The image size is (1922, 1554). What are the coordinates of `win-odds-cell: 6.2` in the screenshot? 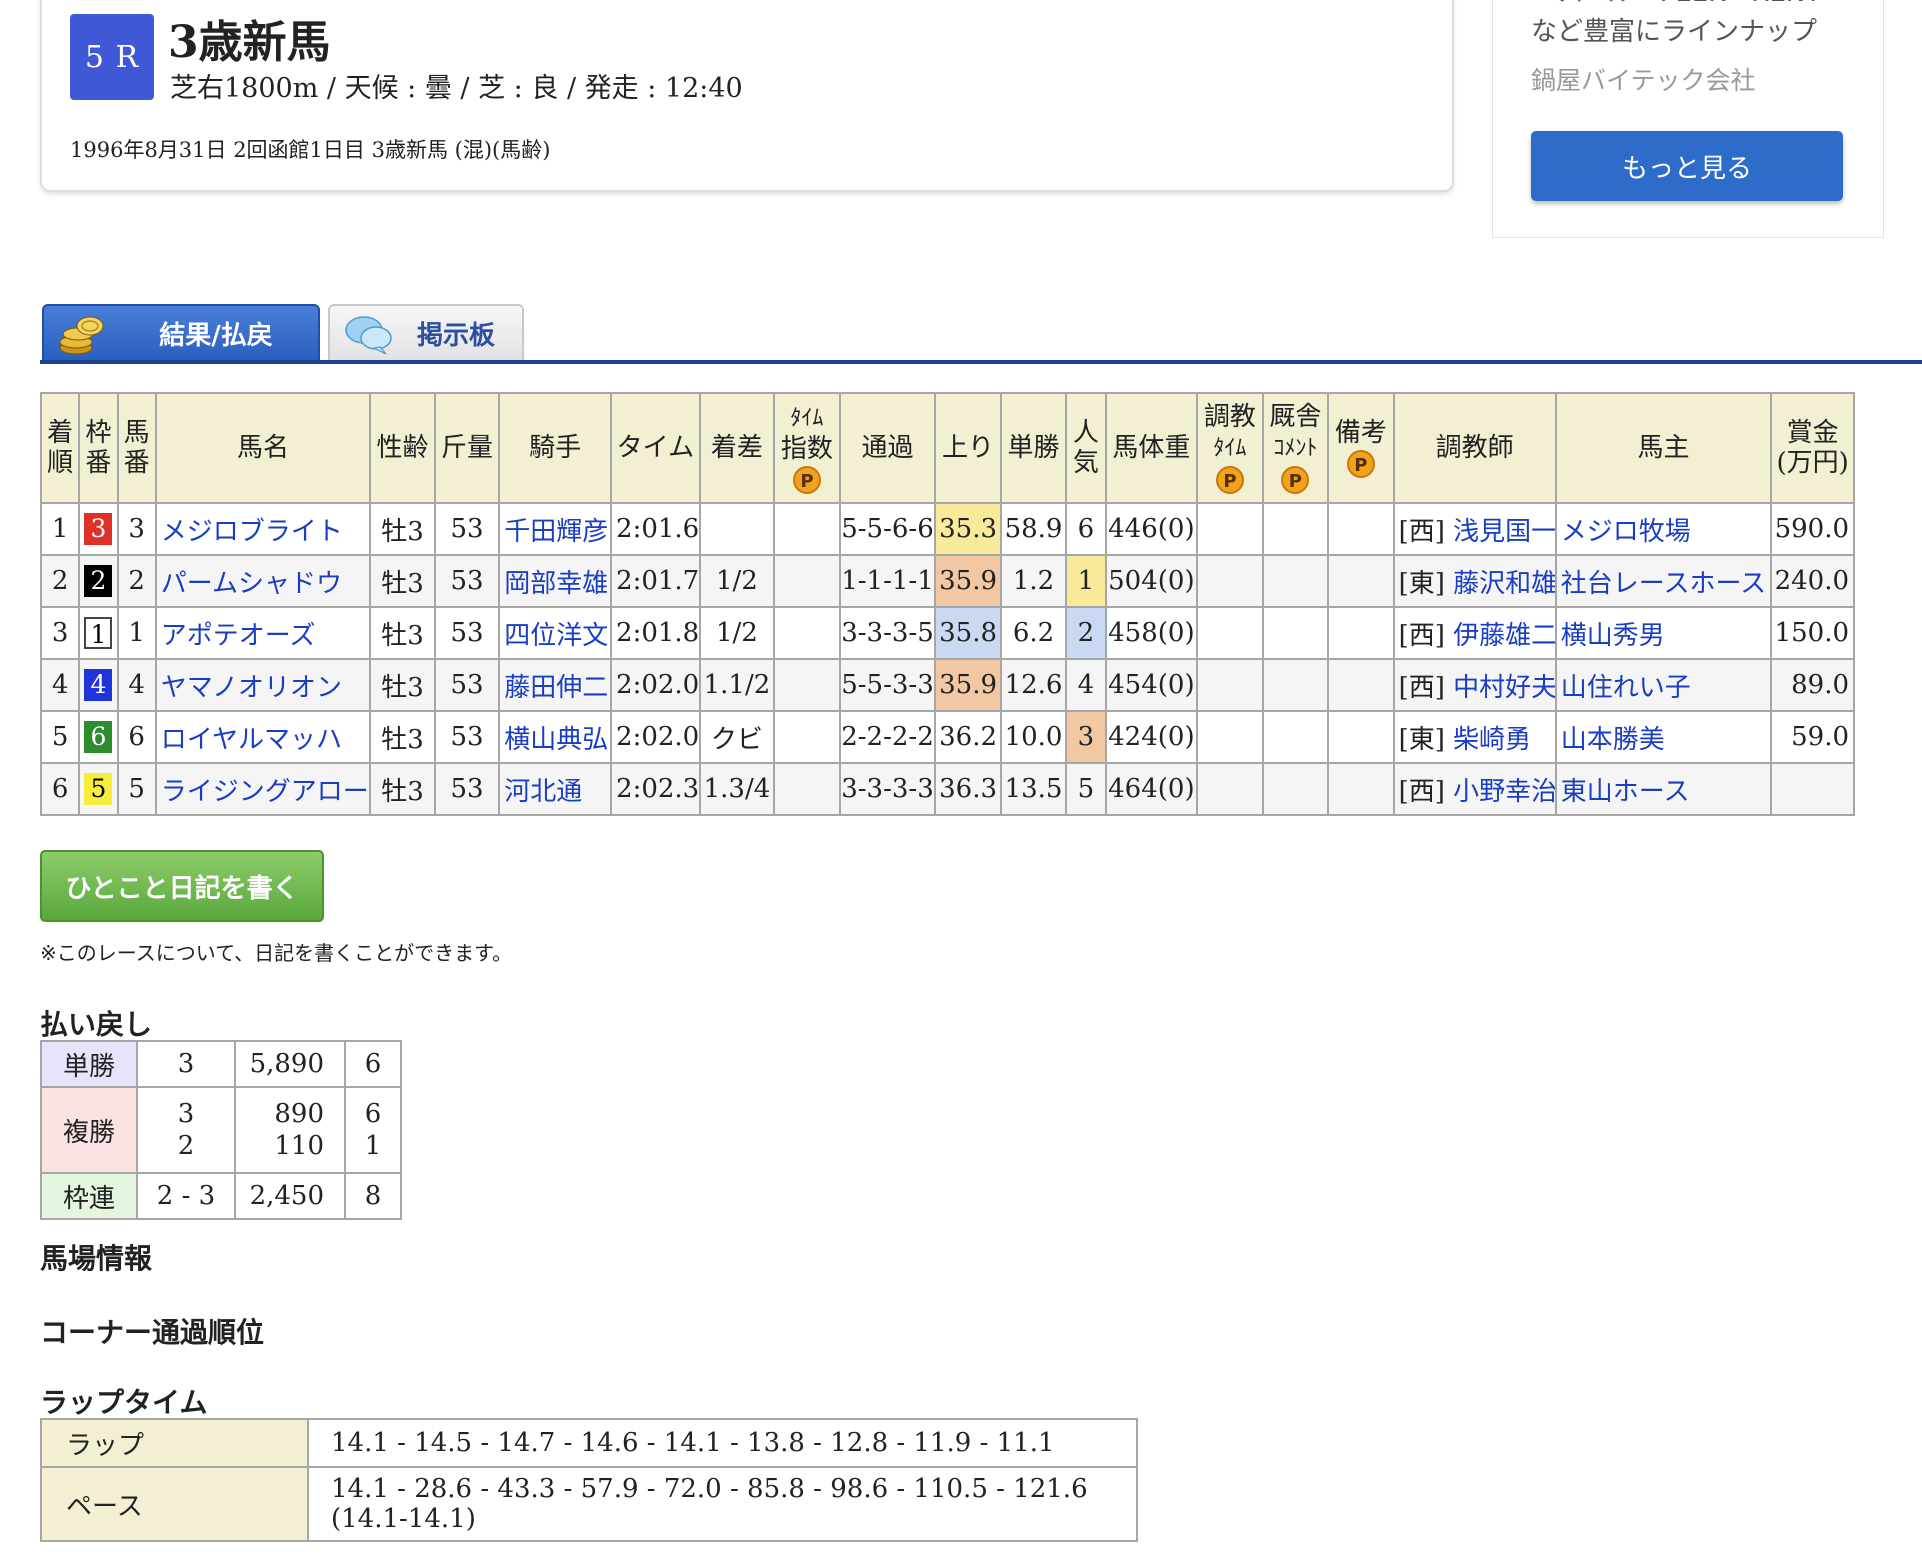 It's located at (1033, 633).